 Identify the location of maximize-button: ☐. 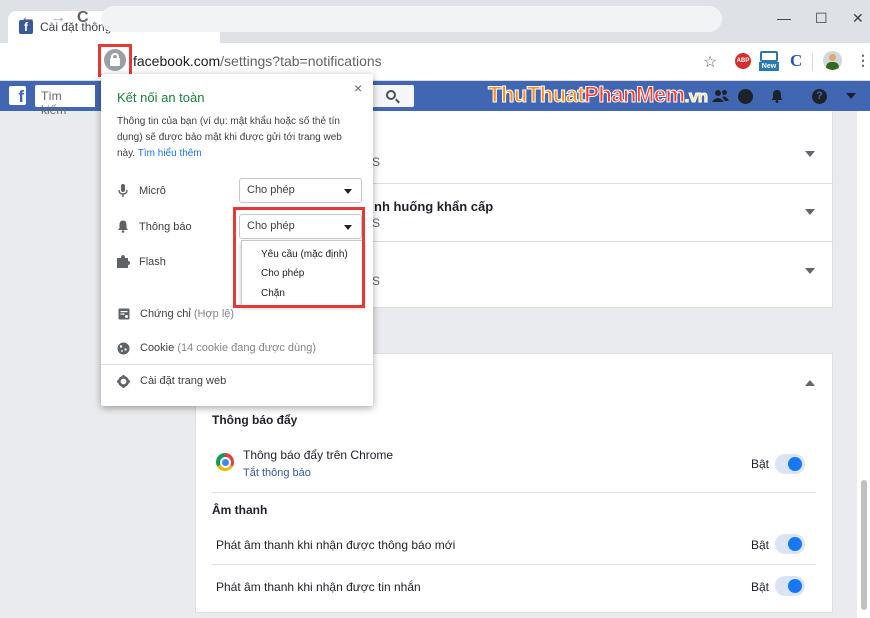
(821, 18).